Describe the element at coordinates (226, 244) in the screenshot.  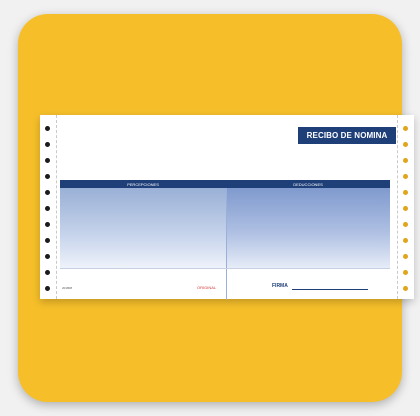
I see `column-divider` at that location.